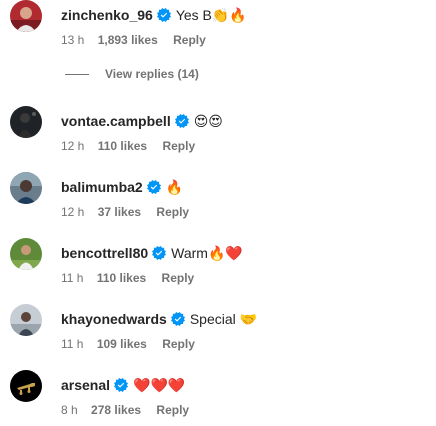  I want to click on username: khayonedwards, so click(114, 319).